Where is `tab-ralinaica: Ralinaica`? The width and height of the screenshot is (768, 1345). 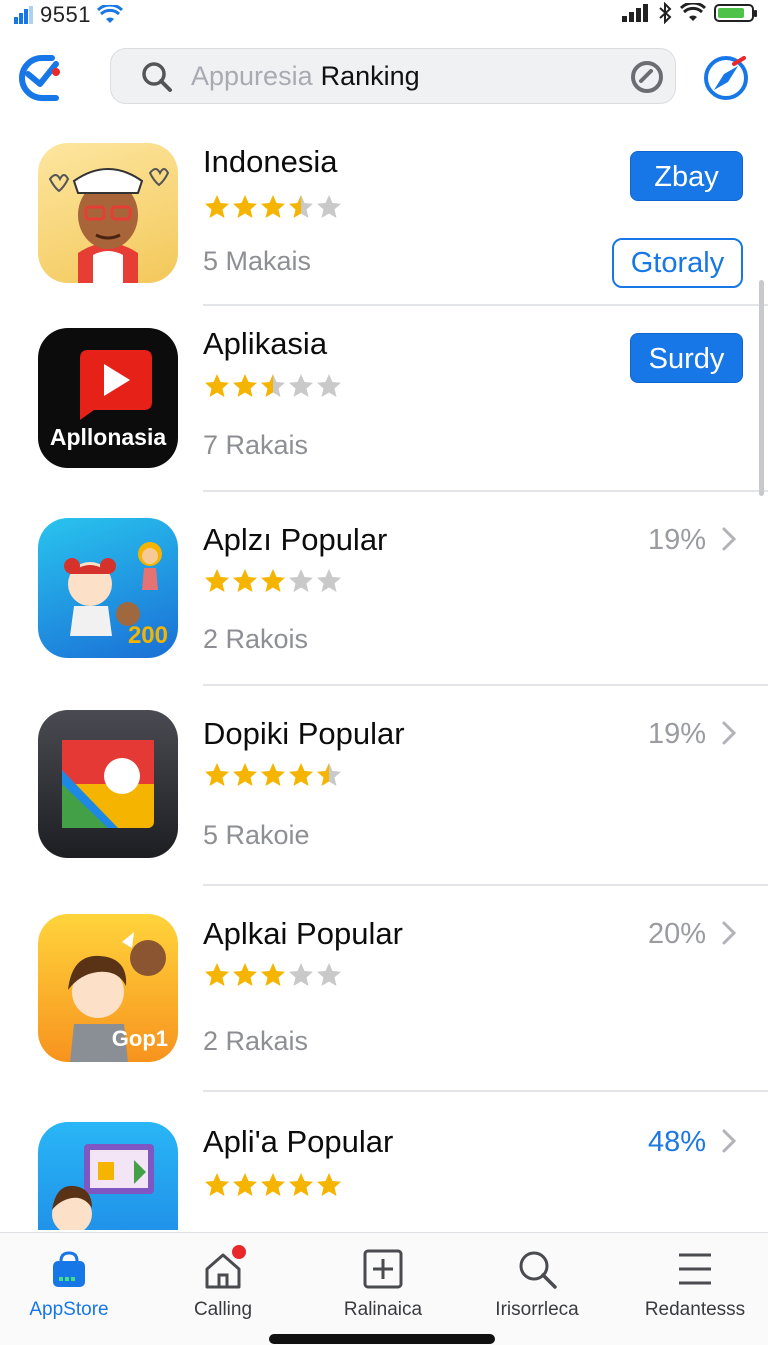
tab-ralinaica: Ralinaica is located at coordinates (383, 1283).